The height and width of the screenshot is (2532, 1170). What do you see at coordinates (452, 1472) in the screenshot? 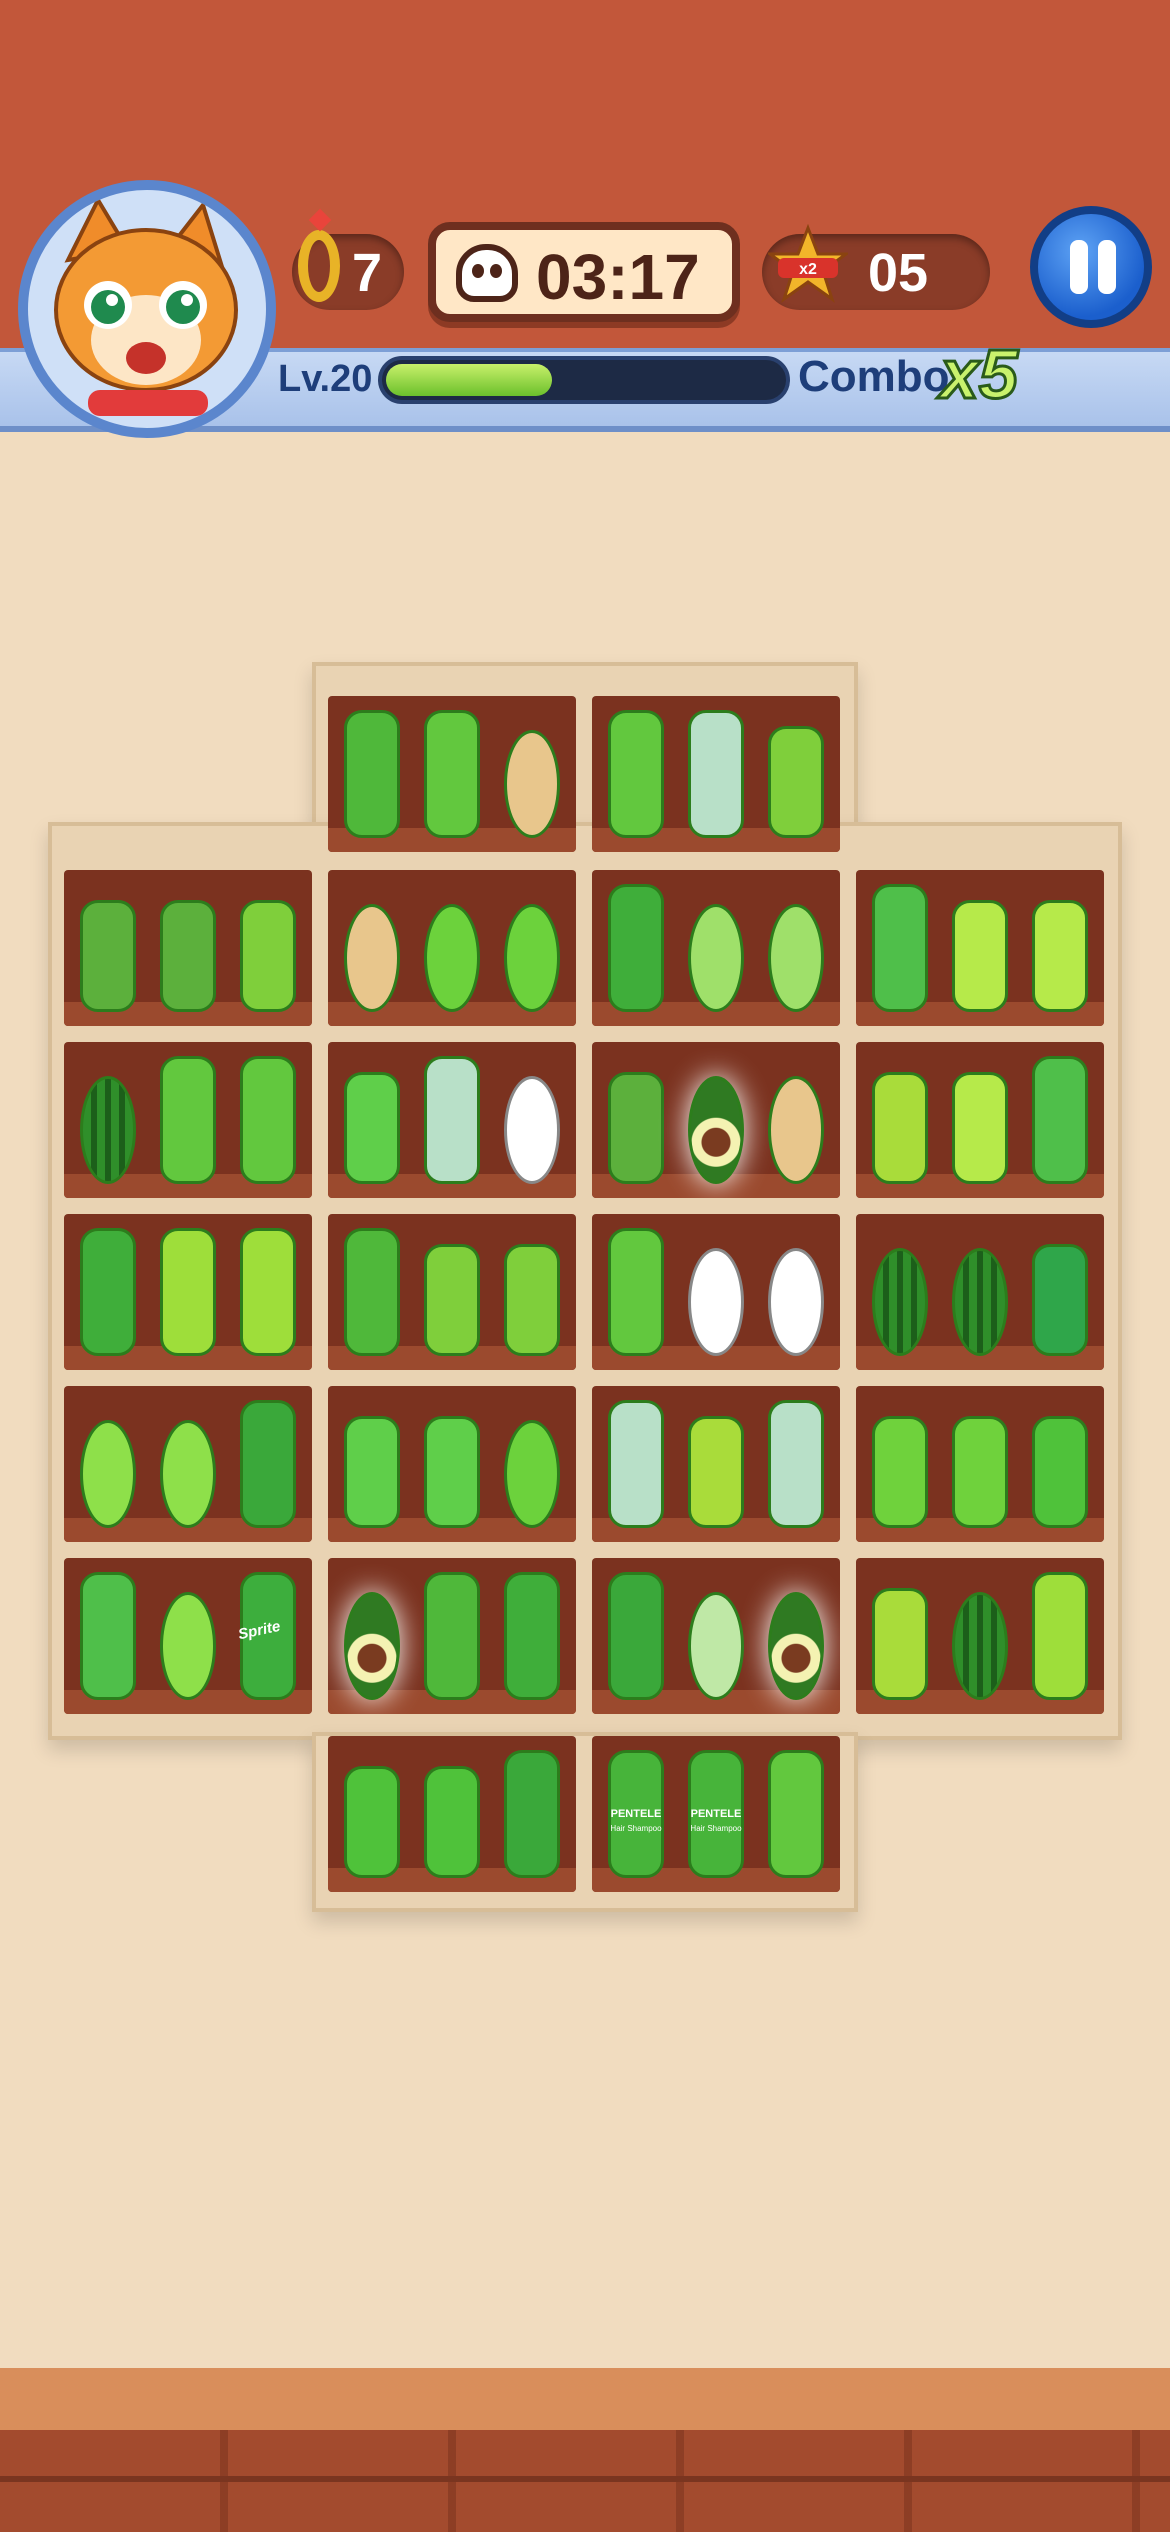
I see `skirt-icon` at bounding box center [452, 1472].